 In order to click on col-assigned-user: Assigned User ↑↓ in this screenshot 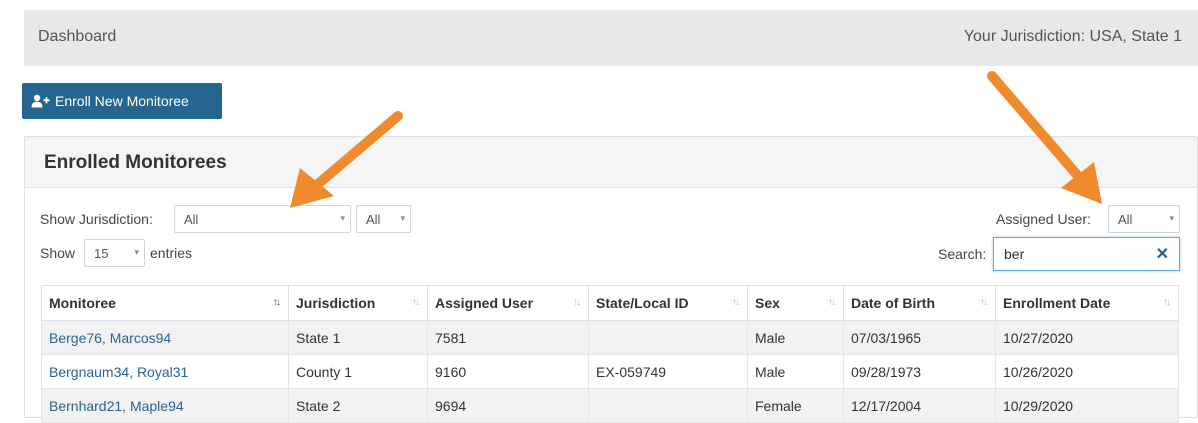, I will do `click(508, 303)`.